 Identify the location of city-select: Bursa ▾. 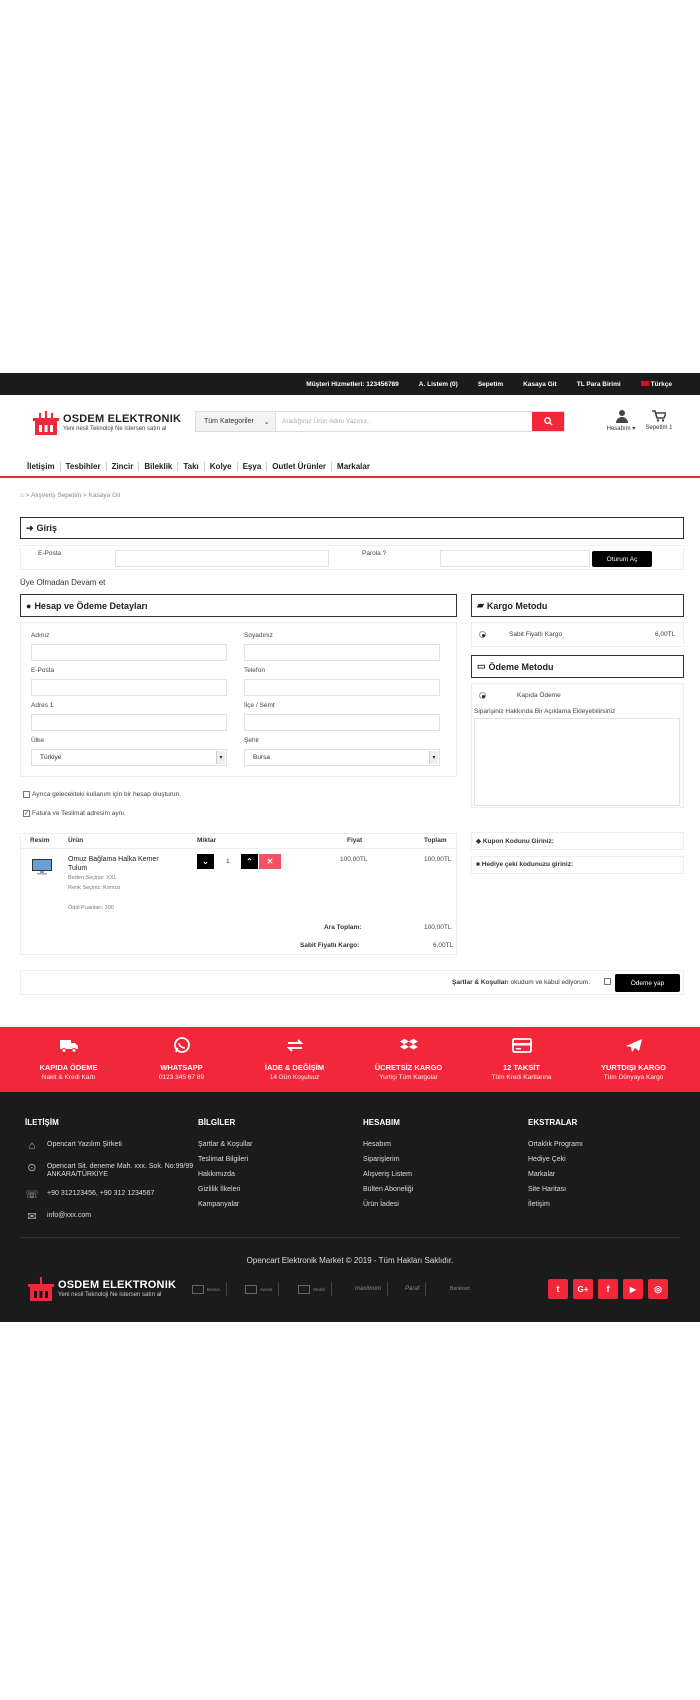
(342, 757).